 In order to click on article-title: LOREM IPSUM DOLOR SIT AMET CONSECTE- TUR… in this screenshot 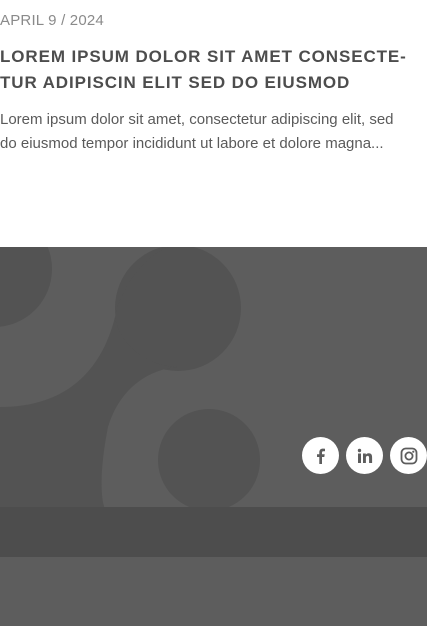, I will do `click(213, 70)`.